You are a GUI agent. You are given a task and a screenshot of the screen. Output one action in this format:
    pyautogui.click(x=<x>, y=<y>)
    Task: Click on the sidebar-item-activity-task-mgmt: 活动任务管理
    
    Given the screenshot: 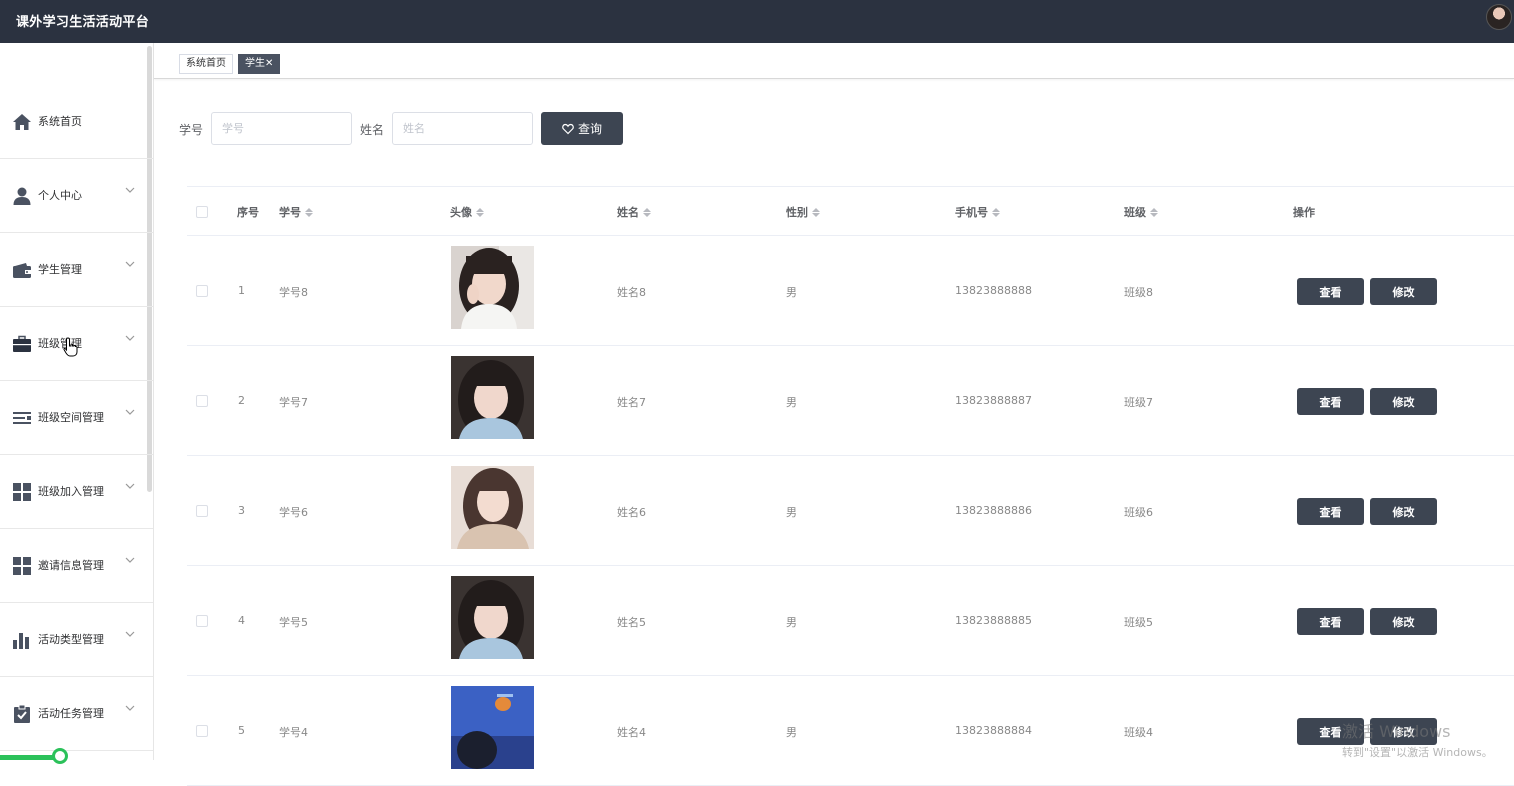 What is the action you would take?
    pyautogui.click(x=76, y=714)
    